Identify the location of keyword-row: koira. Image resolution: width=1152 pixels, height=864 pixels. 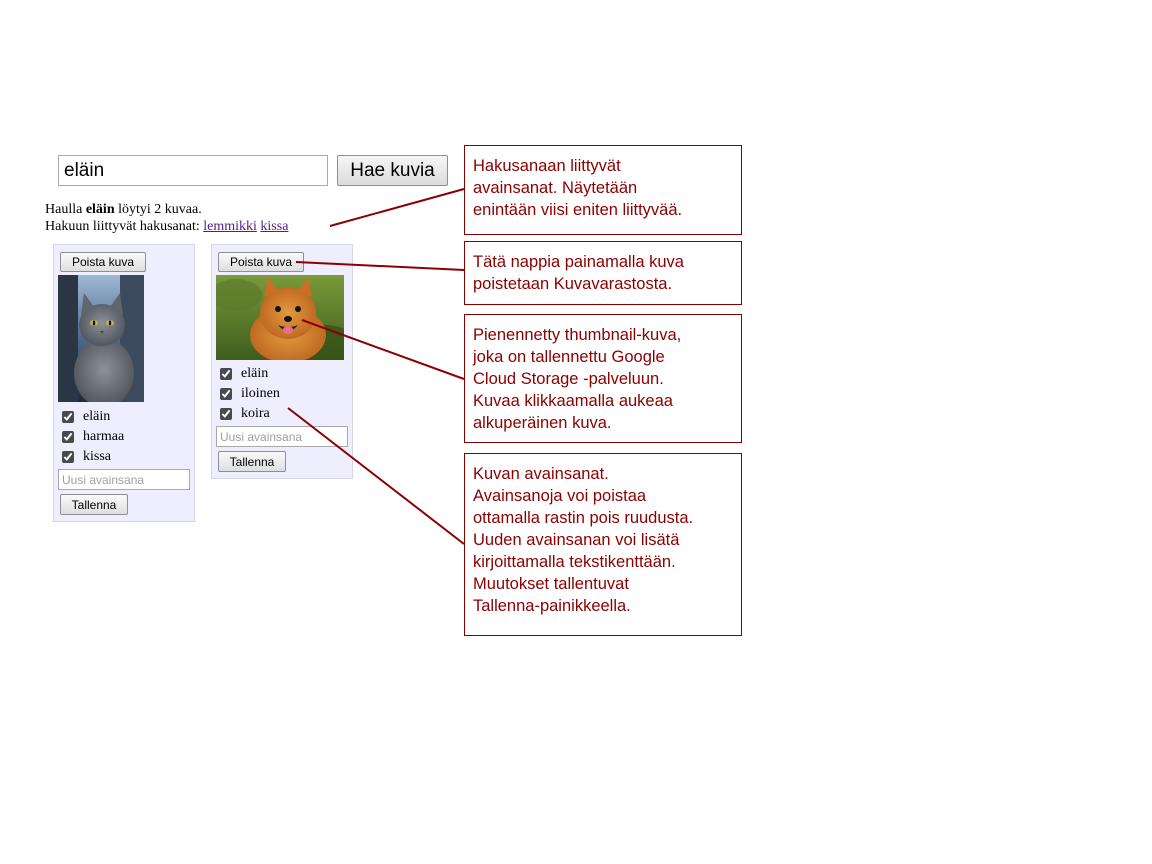
(245, 414).